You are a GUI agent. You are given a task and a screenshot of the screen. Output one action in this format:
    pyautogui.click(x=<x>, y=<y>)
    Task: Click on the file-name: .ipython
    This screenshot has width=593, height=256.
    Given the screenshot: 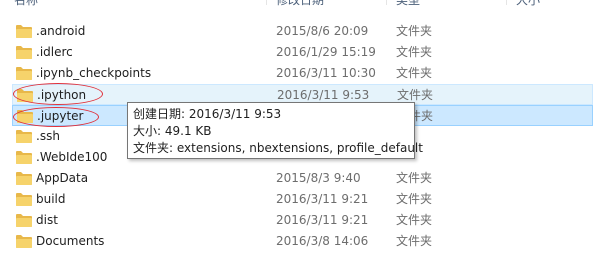 What is the action you would take?
    pyautogui.click(x=62, y=95)
    